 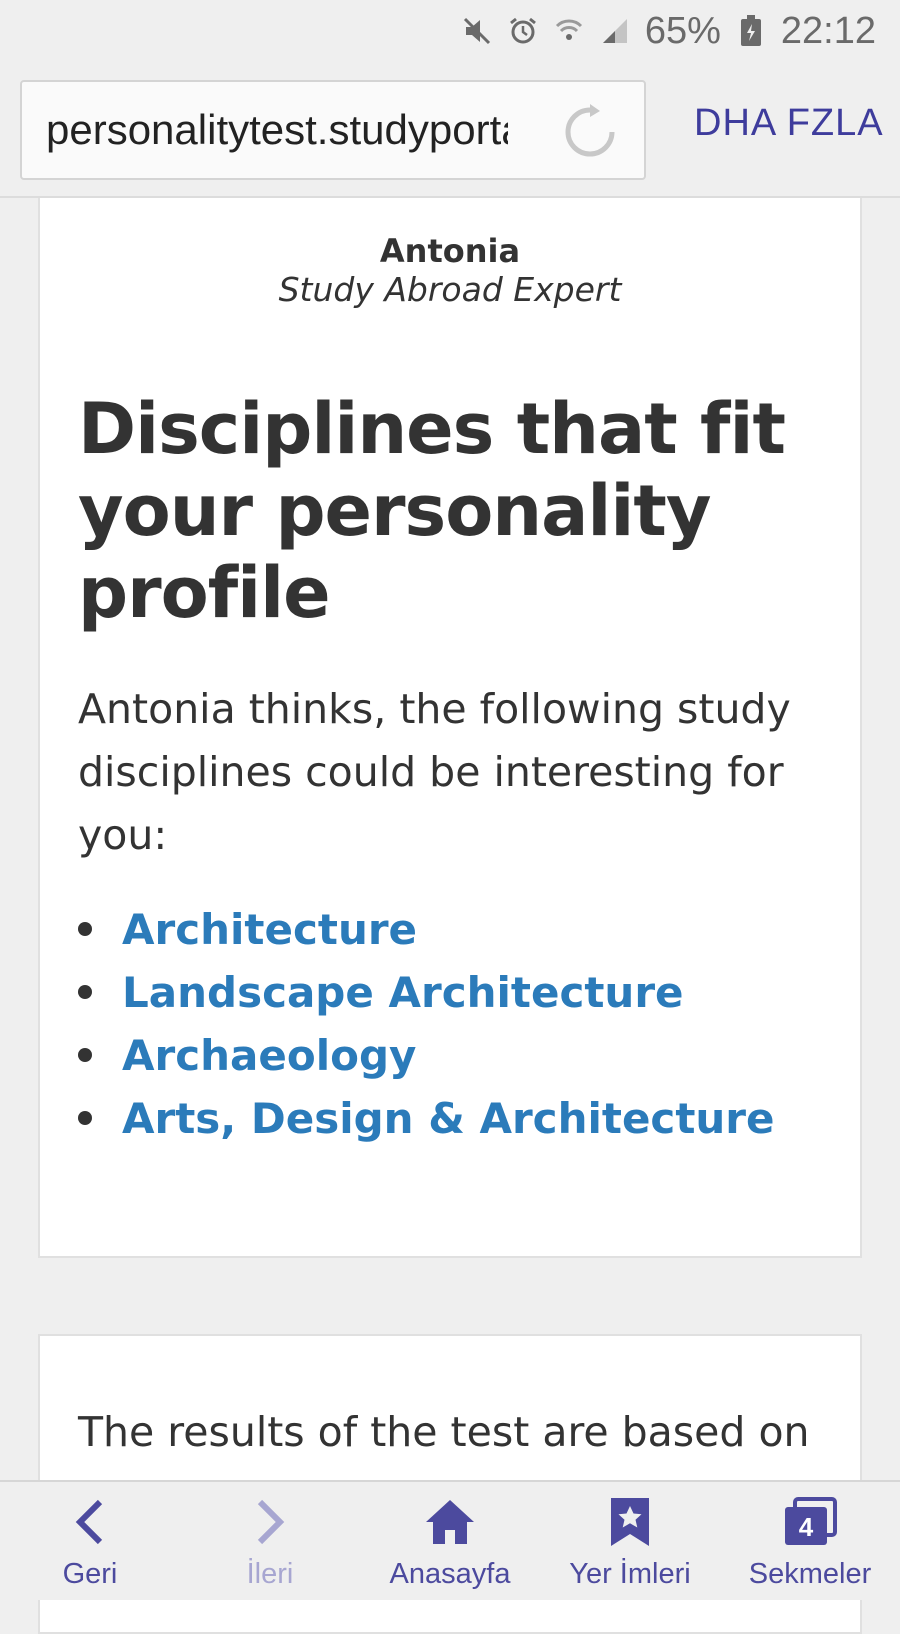 What do you see at coordinates (450, 251) in the screenshot?
I see `expert-name: Antonia` at bounding box center [450, 251].